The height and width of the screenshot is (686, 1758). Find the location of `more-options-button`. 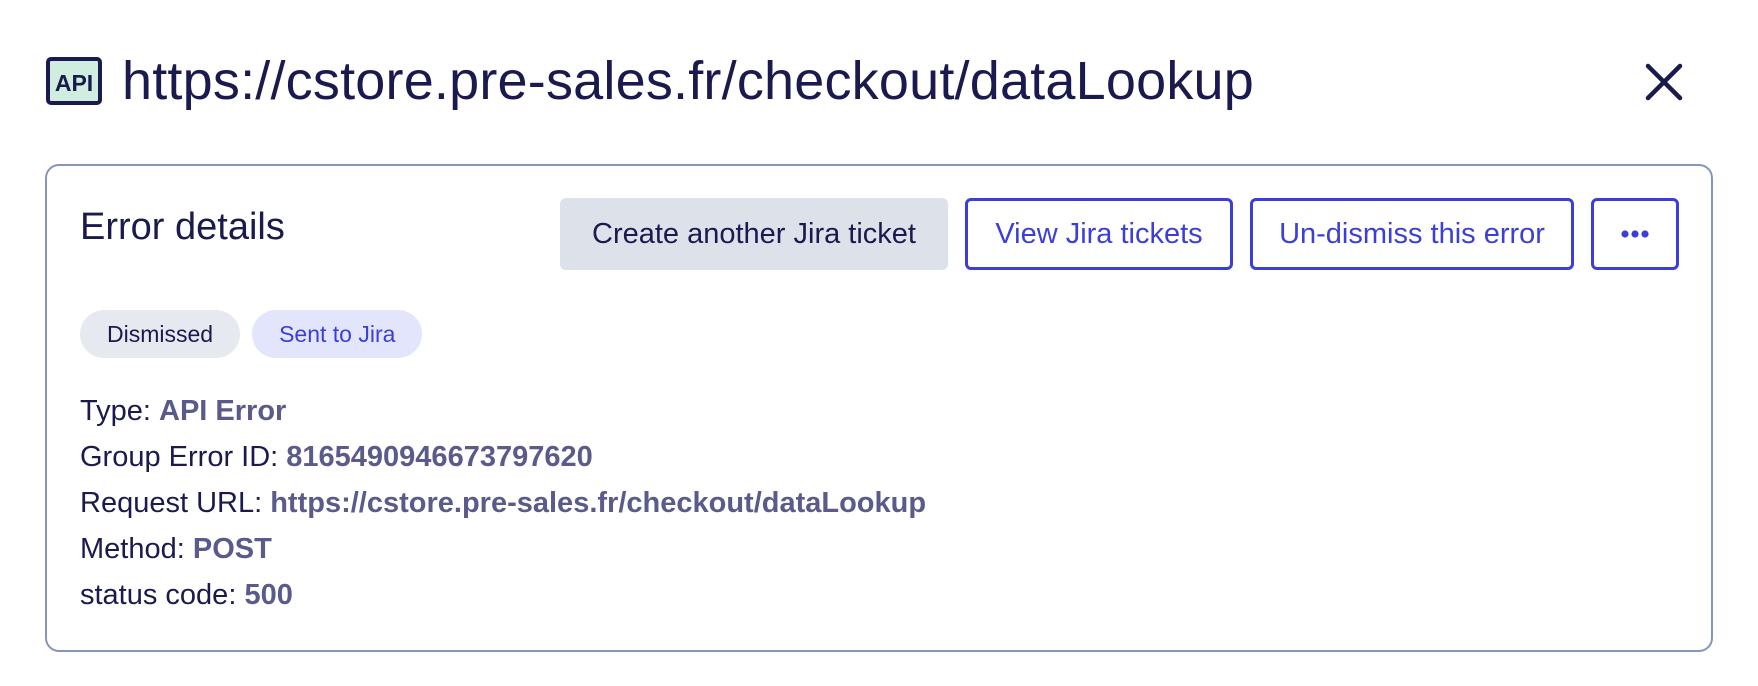

more-options-button is located at coordinates (1635, 234).